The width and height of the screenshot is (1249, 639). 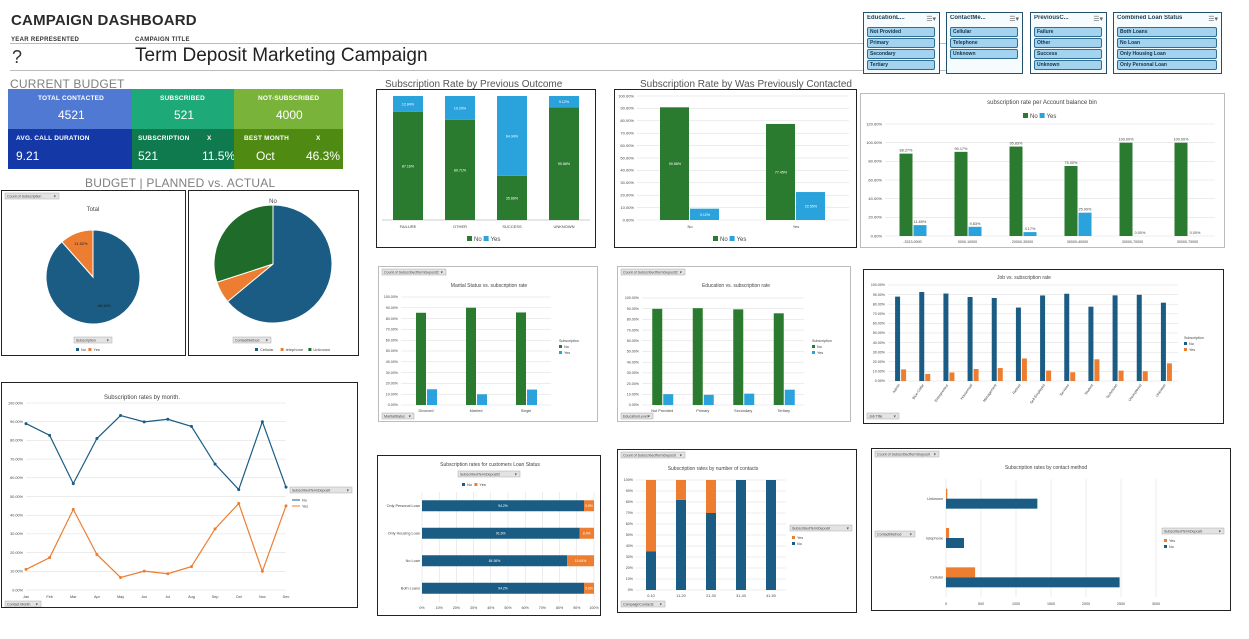 I want to click on loan-data-label: 8.4%, so click(x=587, y=534).